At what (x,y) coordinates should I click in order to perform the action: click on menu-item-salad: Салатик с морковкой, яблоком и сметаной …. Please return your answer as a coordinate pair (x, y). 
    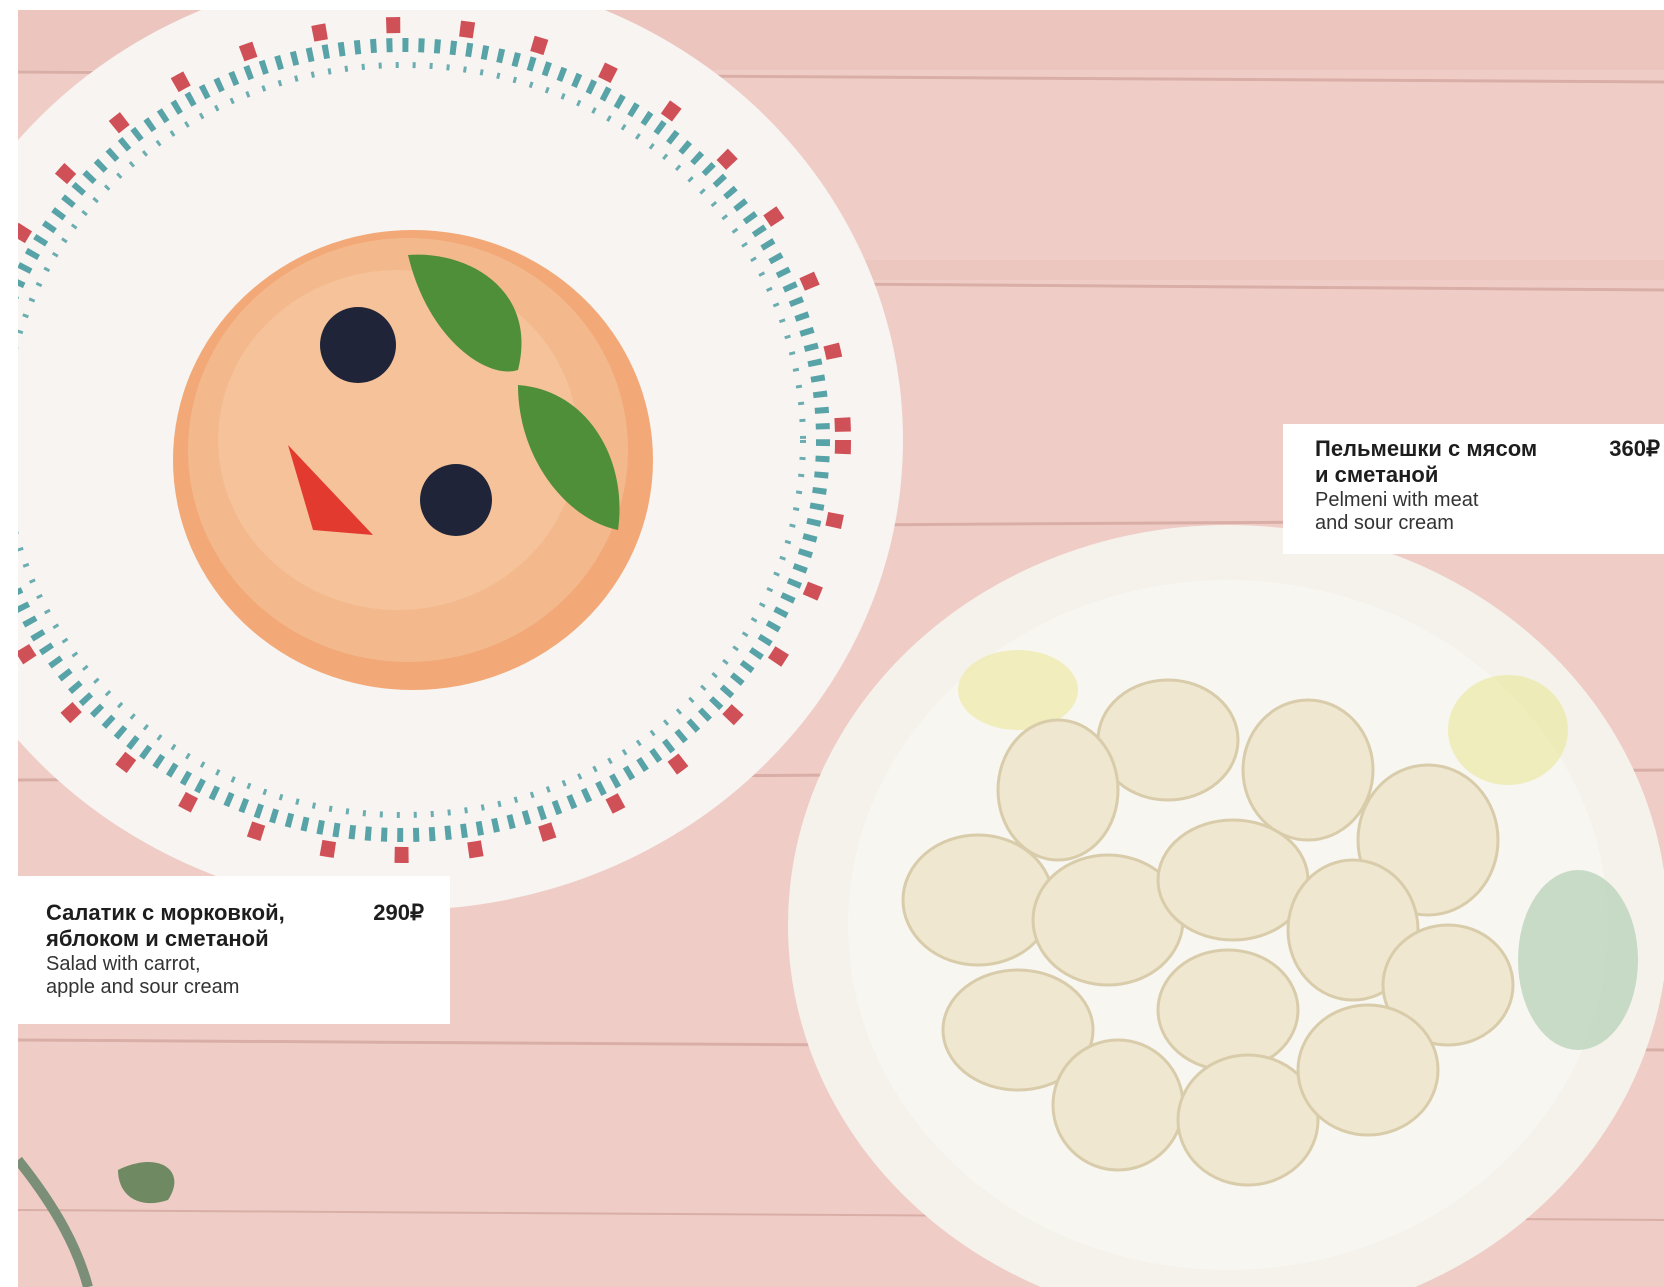
    Looking at the image, I should click on (234, 950).